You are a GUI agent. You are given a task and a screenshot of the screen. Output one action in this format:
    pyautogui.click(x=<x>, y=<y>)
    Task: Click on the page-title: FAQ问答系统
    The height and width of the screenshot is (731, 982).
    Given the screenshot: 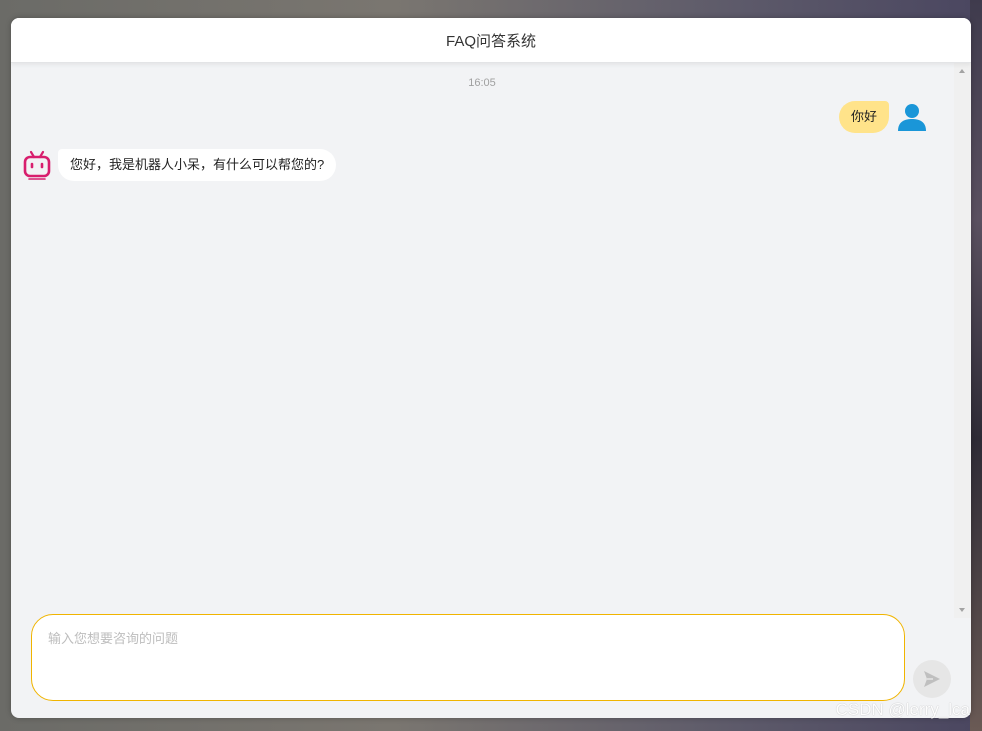 What is the action you would take?
    pyautogui.click(x=490, y=41)
    